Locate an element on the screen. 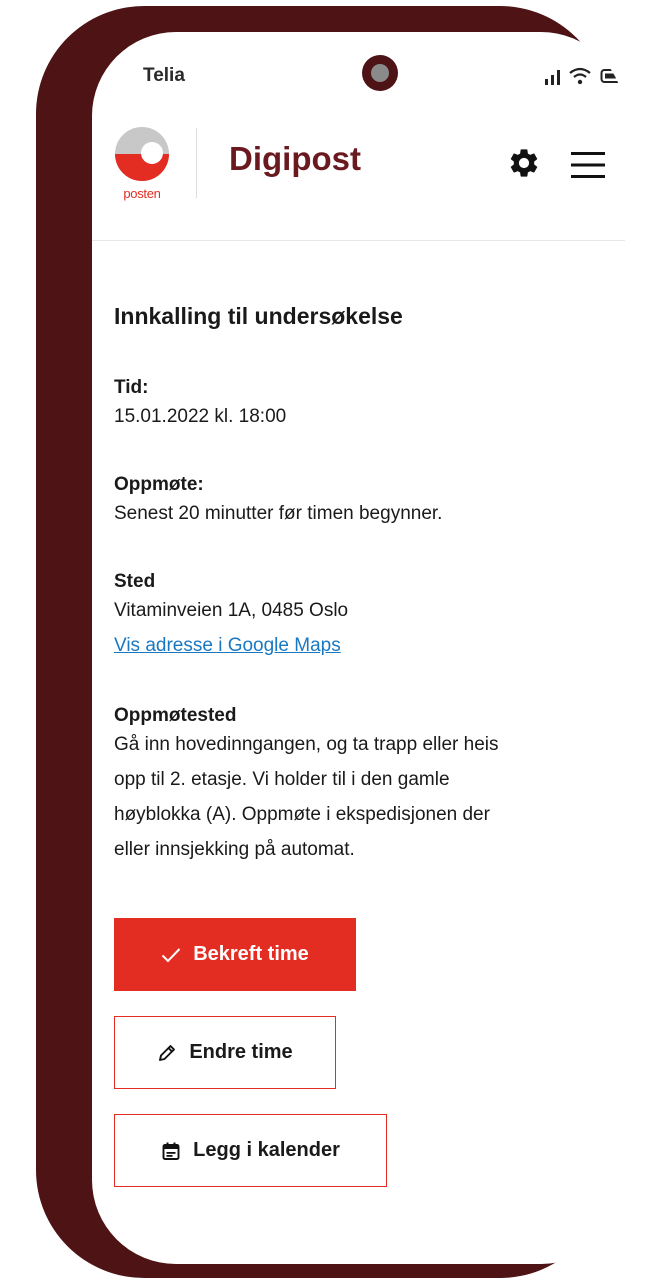 The height and width of the screenshot is (1285, 650). app-header: posten Digipost is located at coordinates (358, 176).